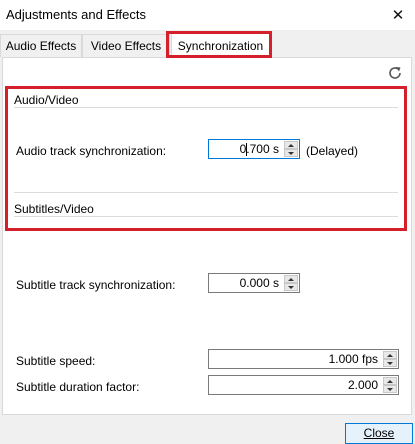  Describe the element at coordinates (48, 100) in the screenshot. I see `audio-video-group-title: Audio/Video` at that location.